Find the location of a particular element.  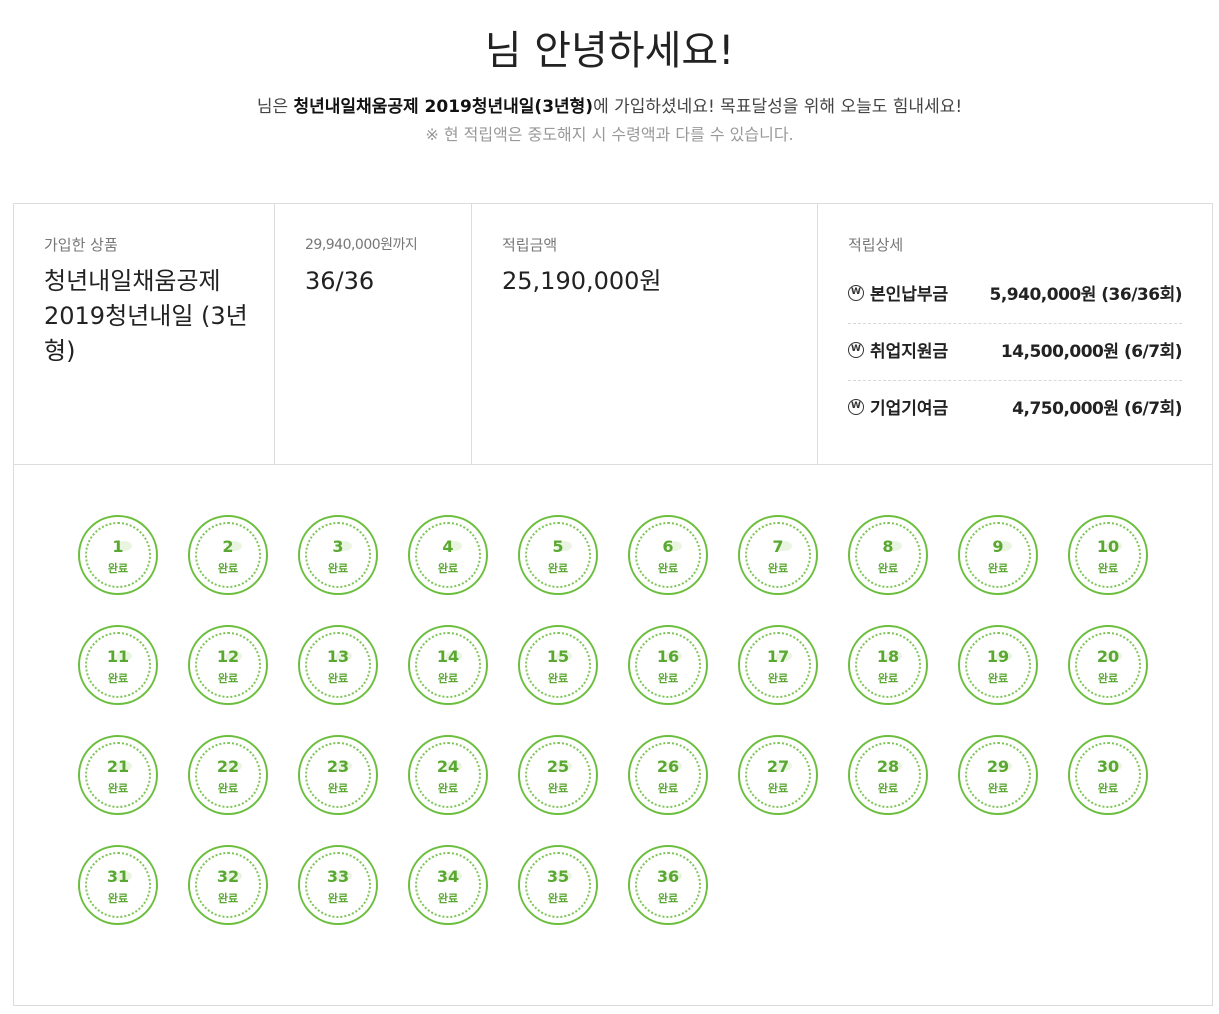

detail-row-company-contribution: W 기업기여금 4,750,000원 (6/7회) is located at coordinates (1015, 410).